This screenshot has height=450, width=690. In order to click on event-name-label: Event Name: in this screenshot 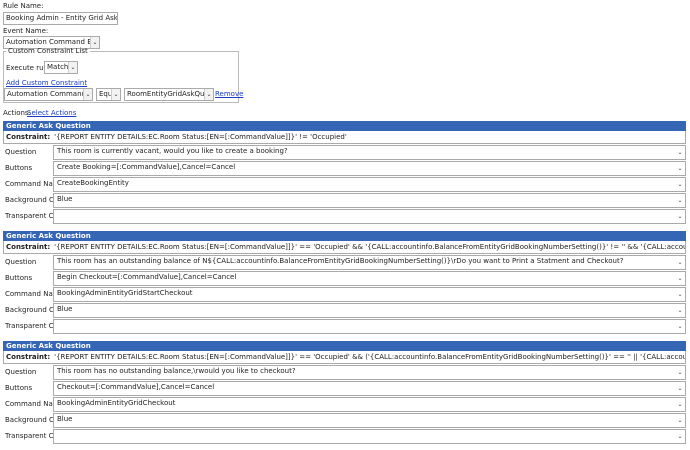, I will do `click(26, 31)`.